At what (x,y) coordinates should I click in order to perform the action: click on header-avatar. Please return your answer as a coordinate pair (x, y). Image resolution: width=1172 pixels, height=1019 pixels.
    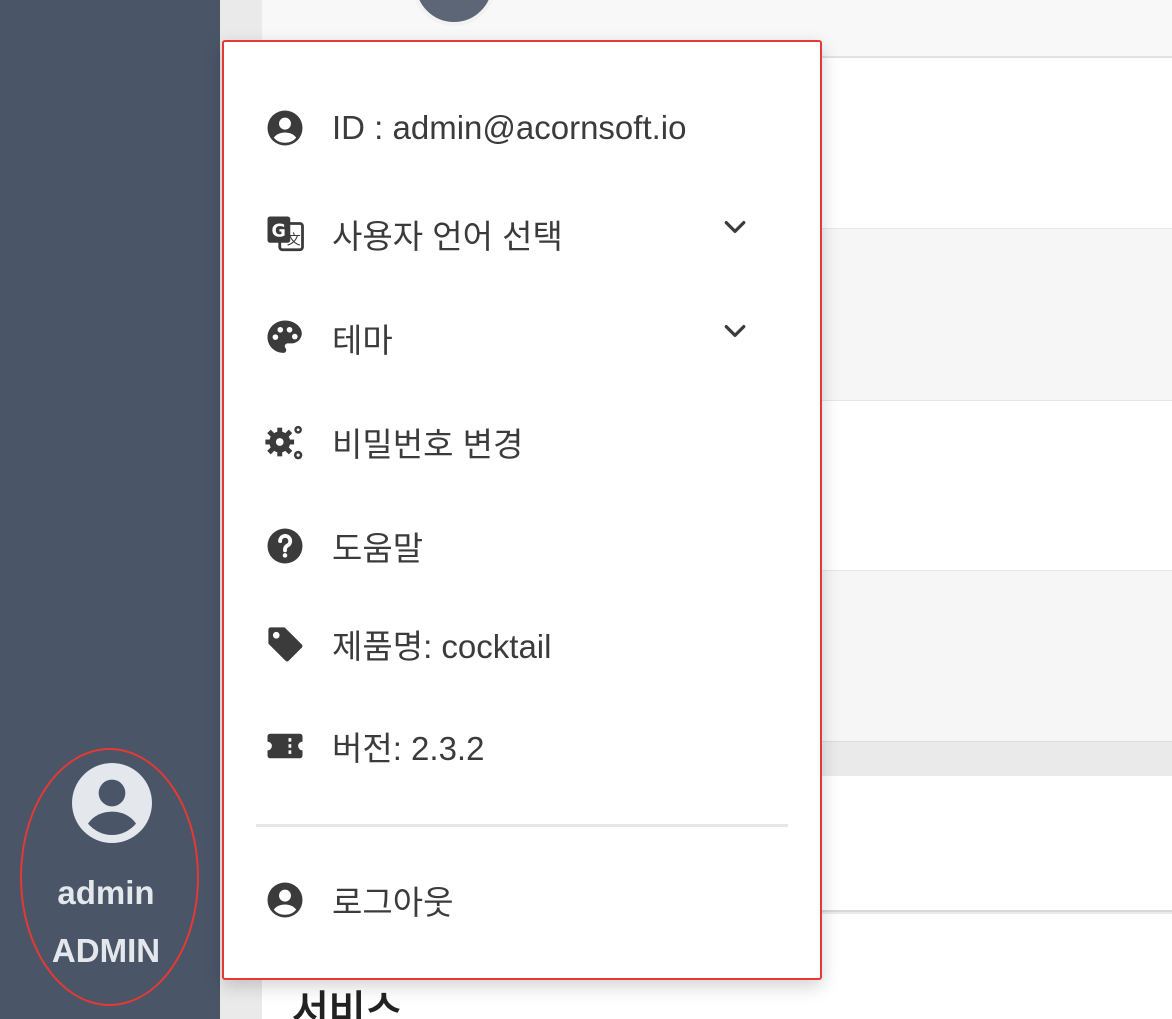
    Looking at the image, I should click on (454, 13).